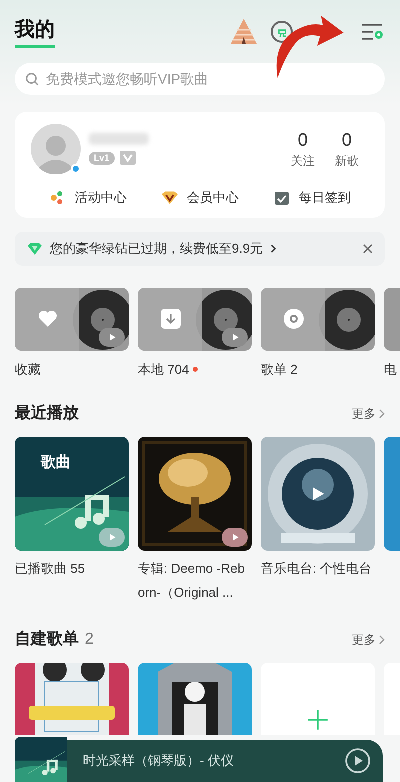 This screenshot has height=782, width=400. I want to click on tile-label: 本地 704, so click(164, 369).